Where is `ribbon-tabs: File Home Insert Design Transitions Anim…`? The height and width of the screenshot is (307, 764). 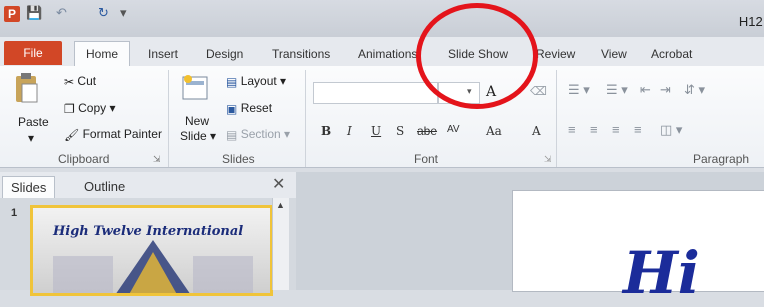 ribbon-tabs: File Home Insert Design Transitions Anim… is located at coordinates (382, 52).